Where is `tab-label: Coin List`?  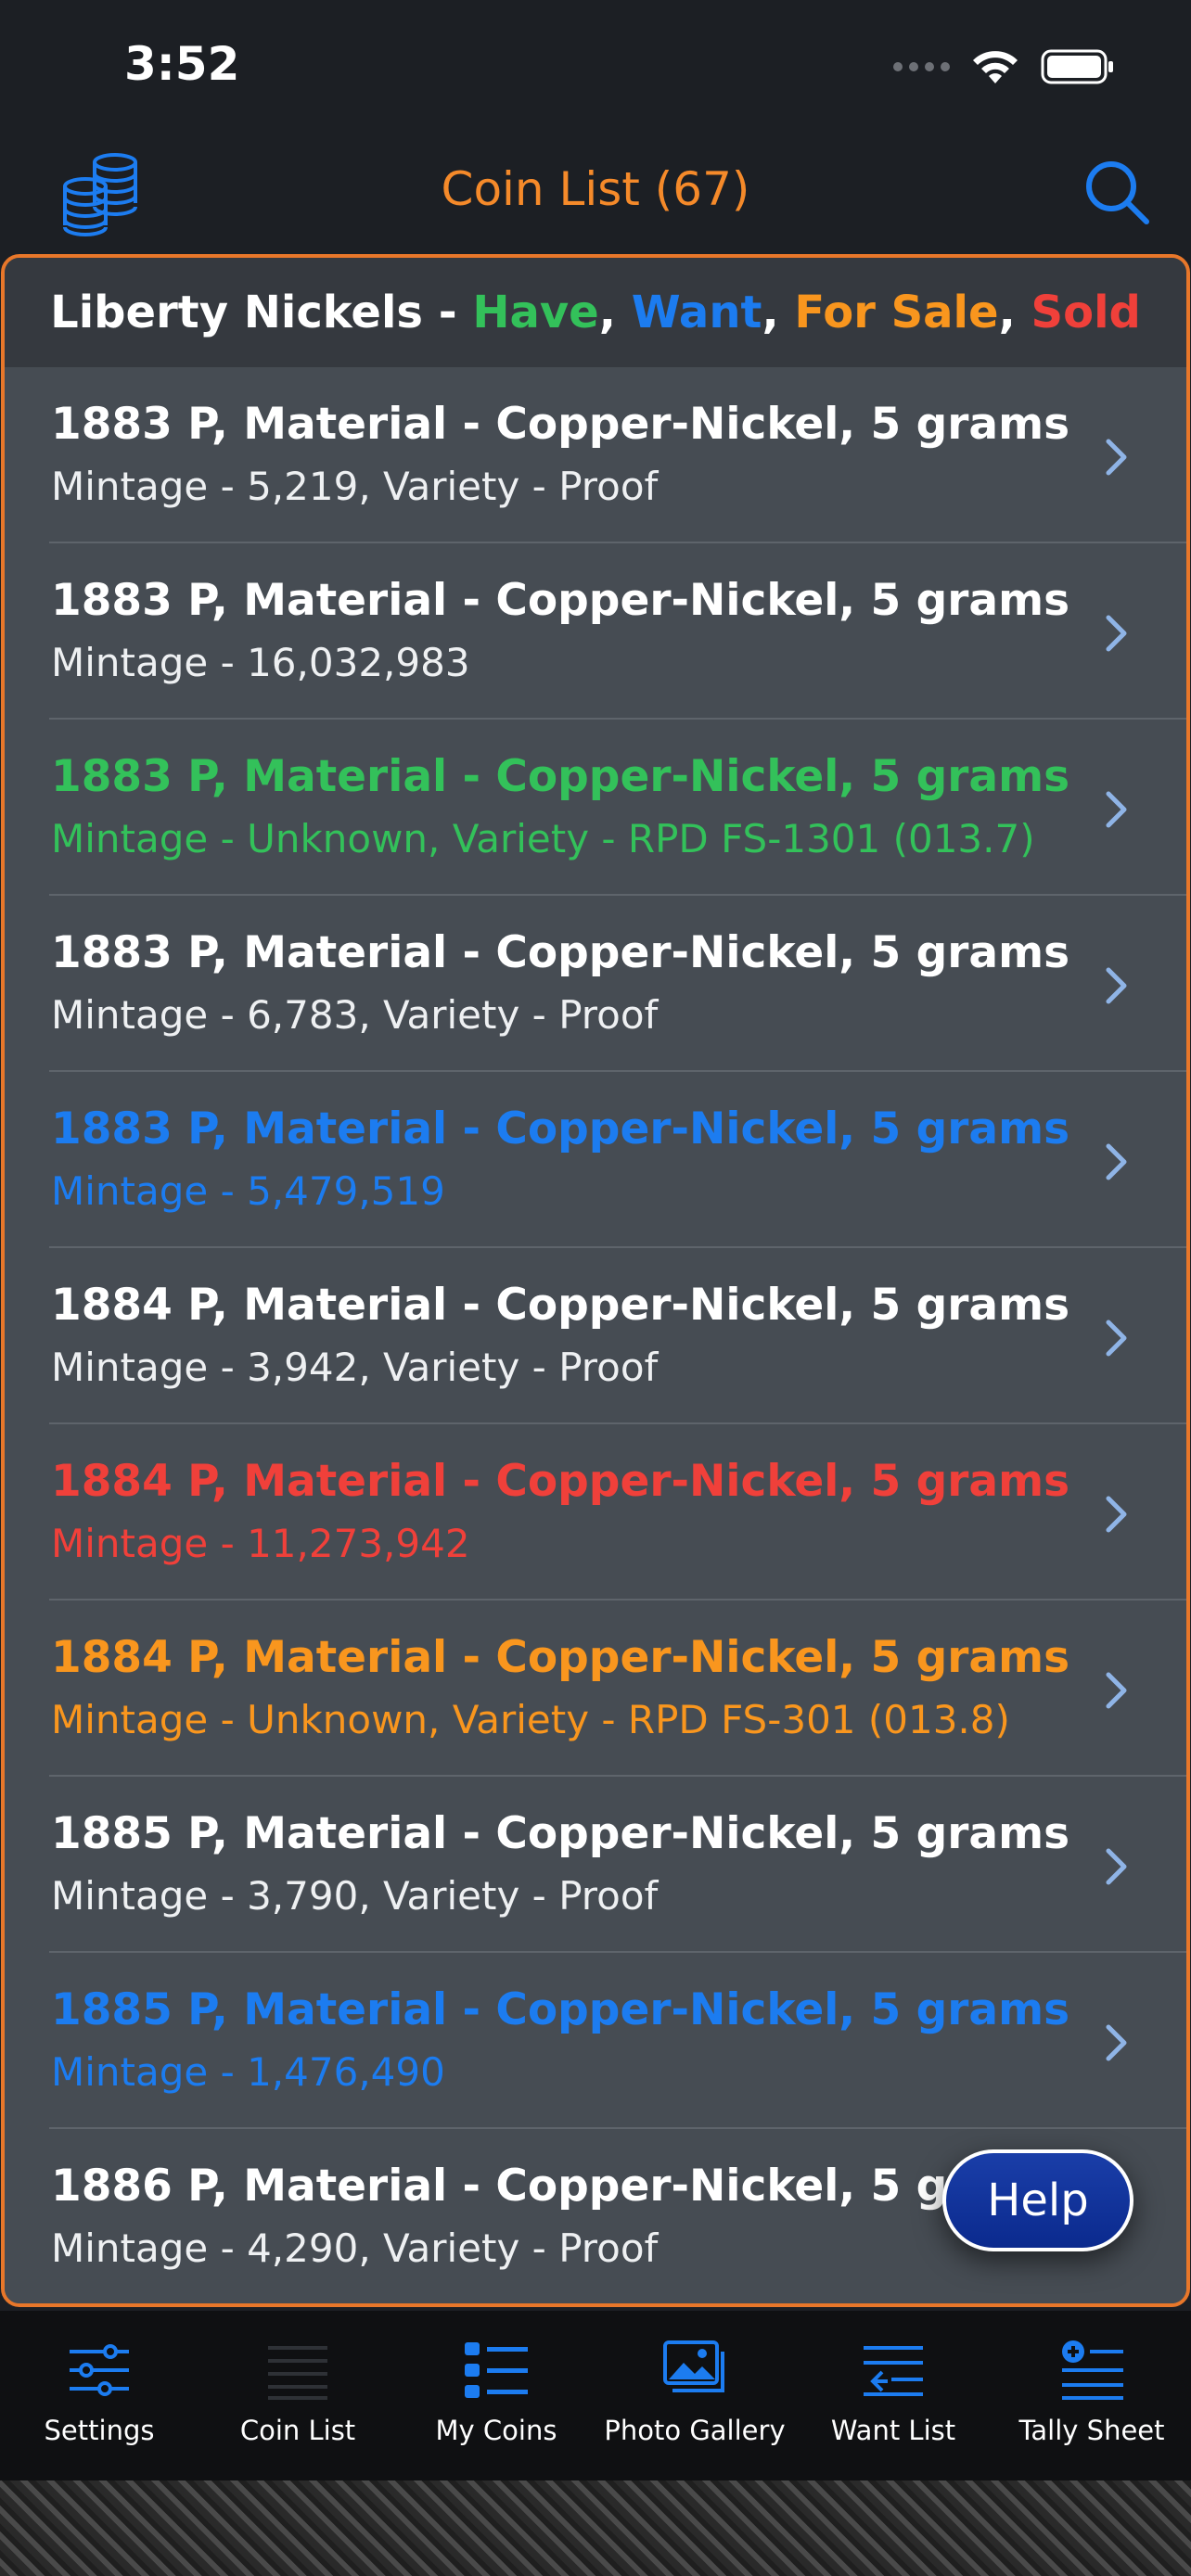
tab-label: Coin List is located at coordinates (297, 2431).